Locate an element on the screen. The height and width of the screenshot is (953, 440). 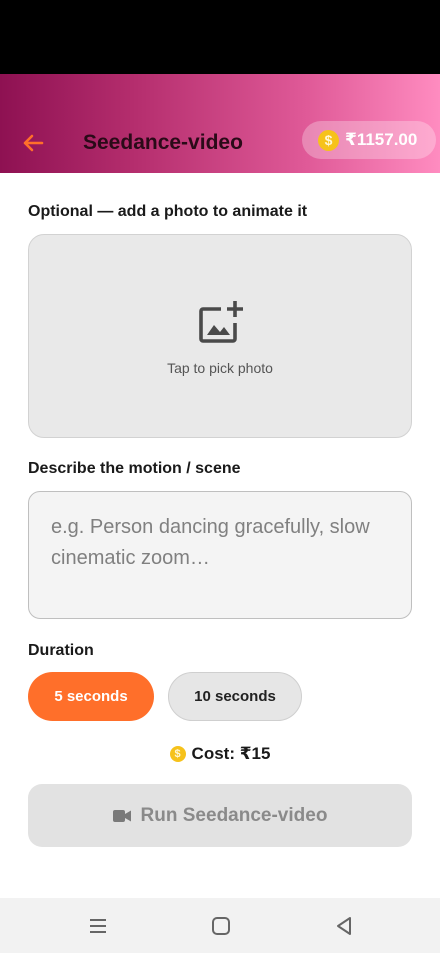
status-bar is located at coordinates (220, 37).